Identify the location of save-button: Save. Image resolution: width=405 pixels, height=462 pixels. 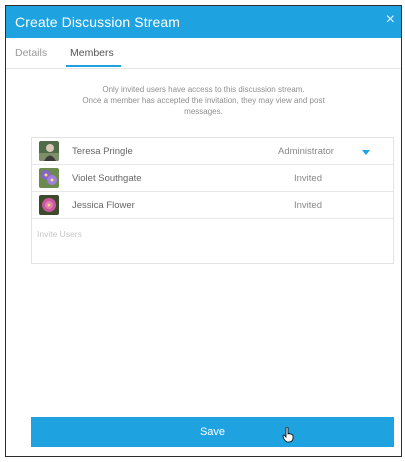
(212, 432).